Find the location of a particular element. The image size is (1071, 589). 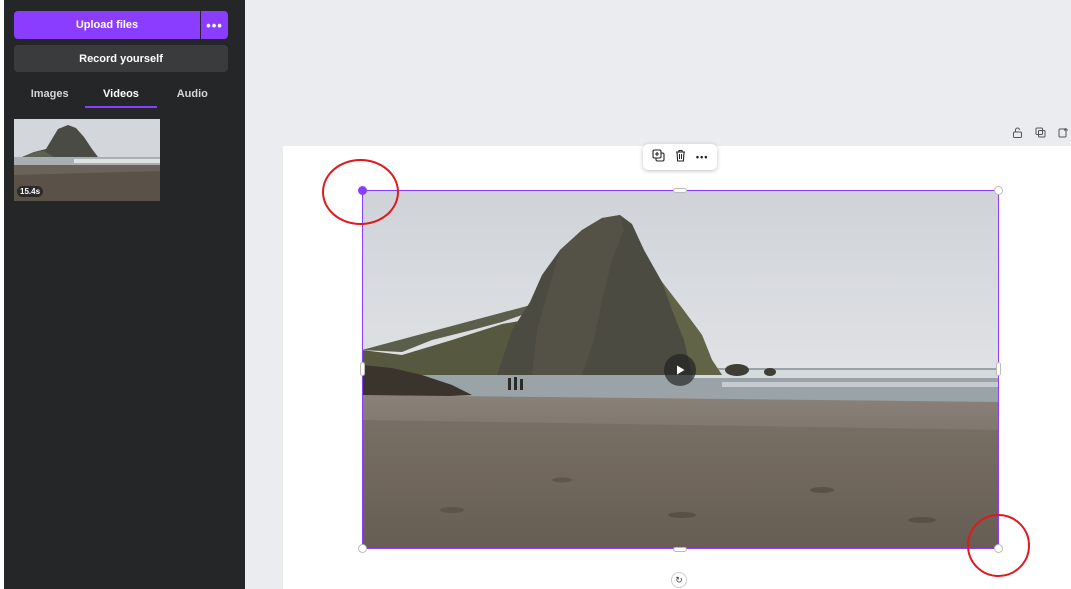

duplicate-icon is located at coordinates (658, 157).